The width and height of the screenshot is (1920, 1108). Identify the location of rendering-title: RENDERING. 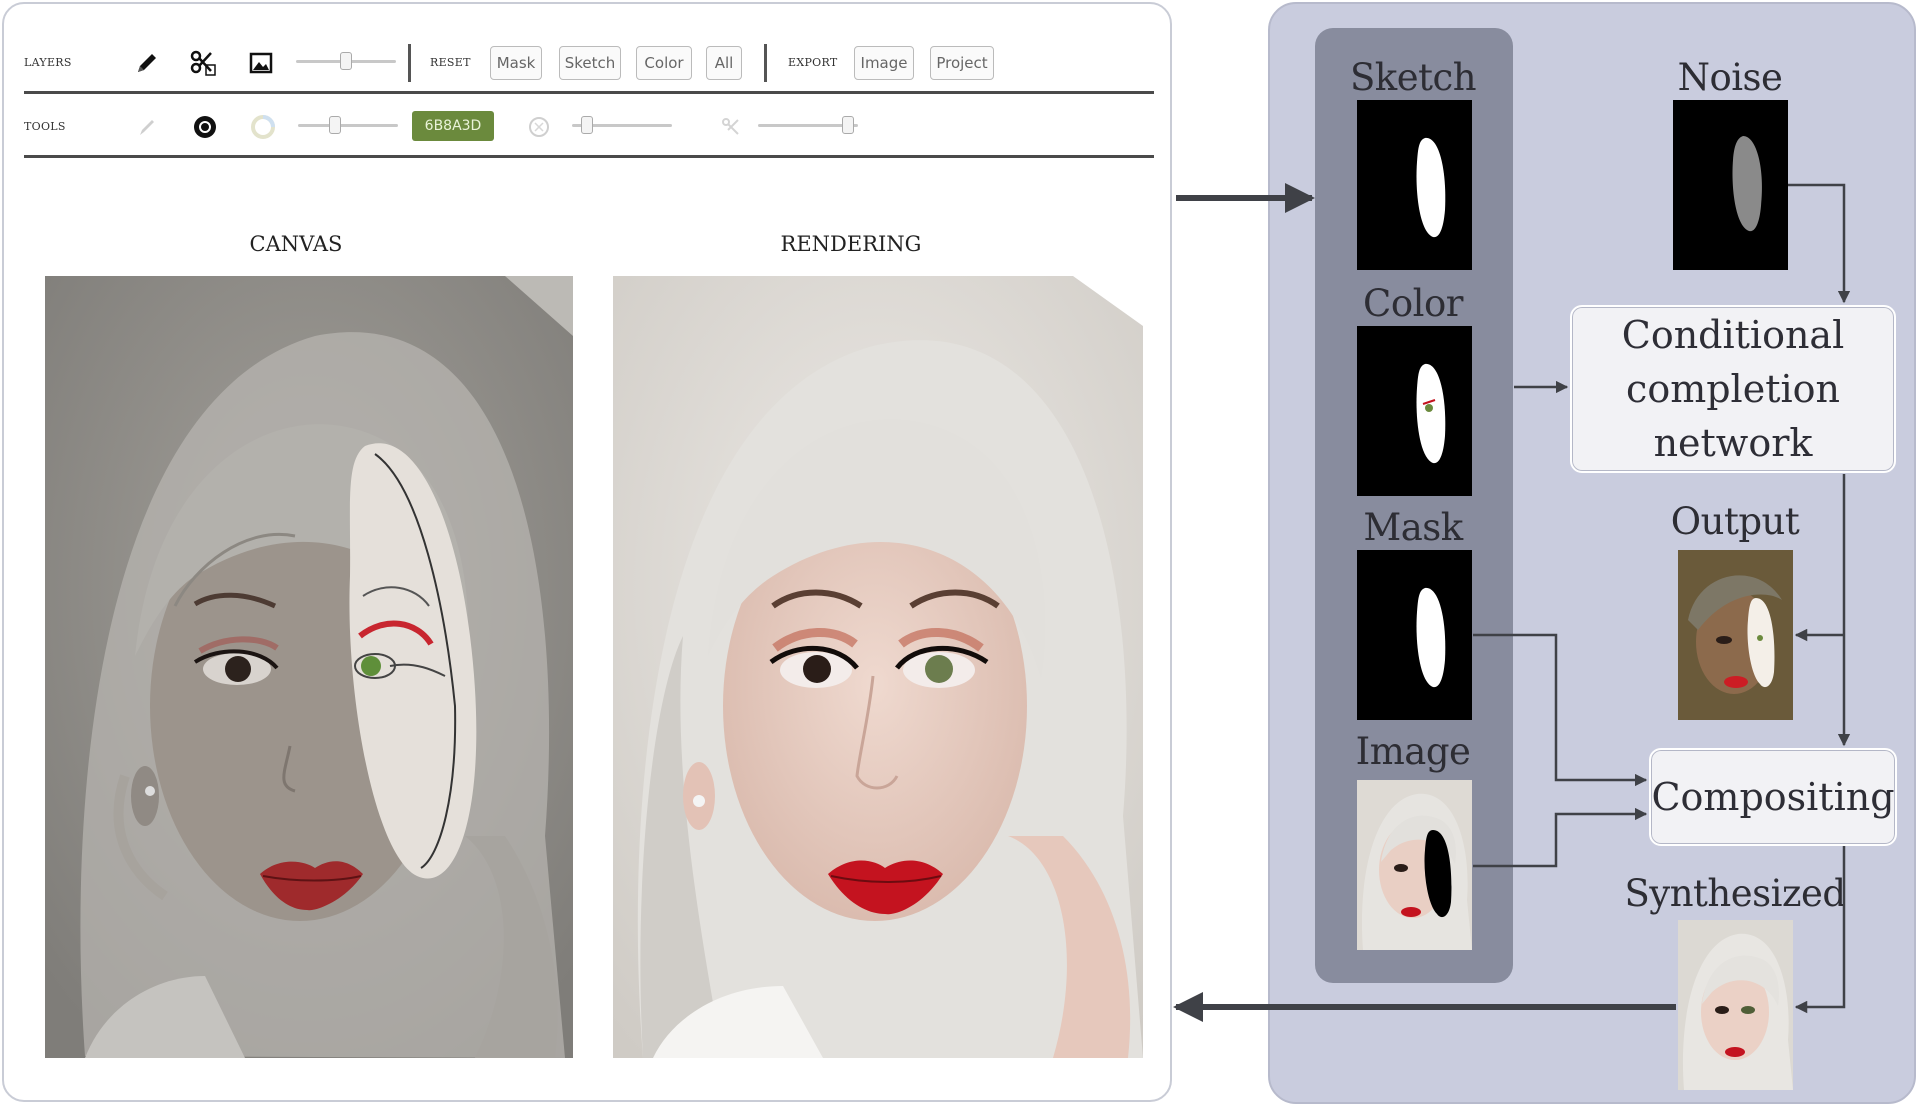
(851, 244).